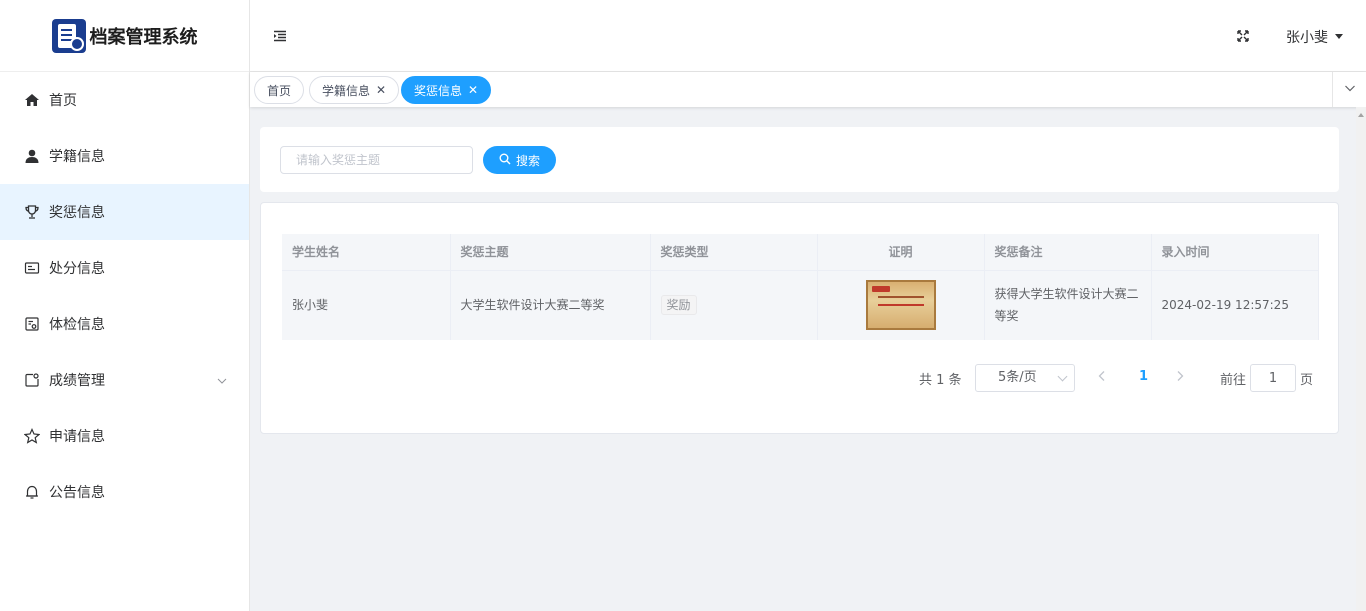  I want to click on user-icon, so click(32, 156).